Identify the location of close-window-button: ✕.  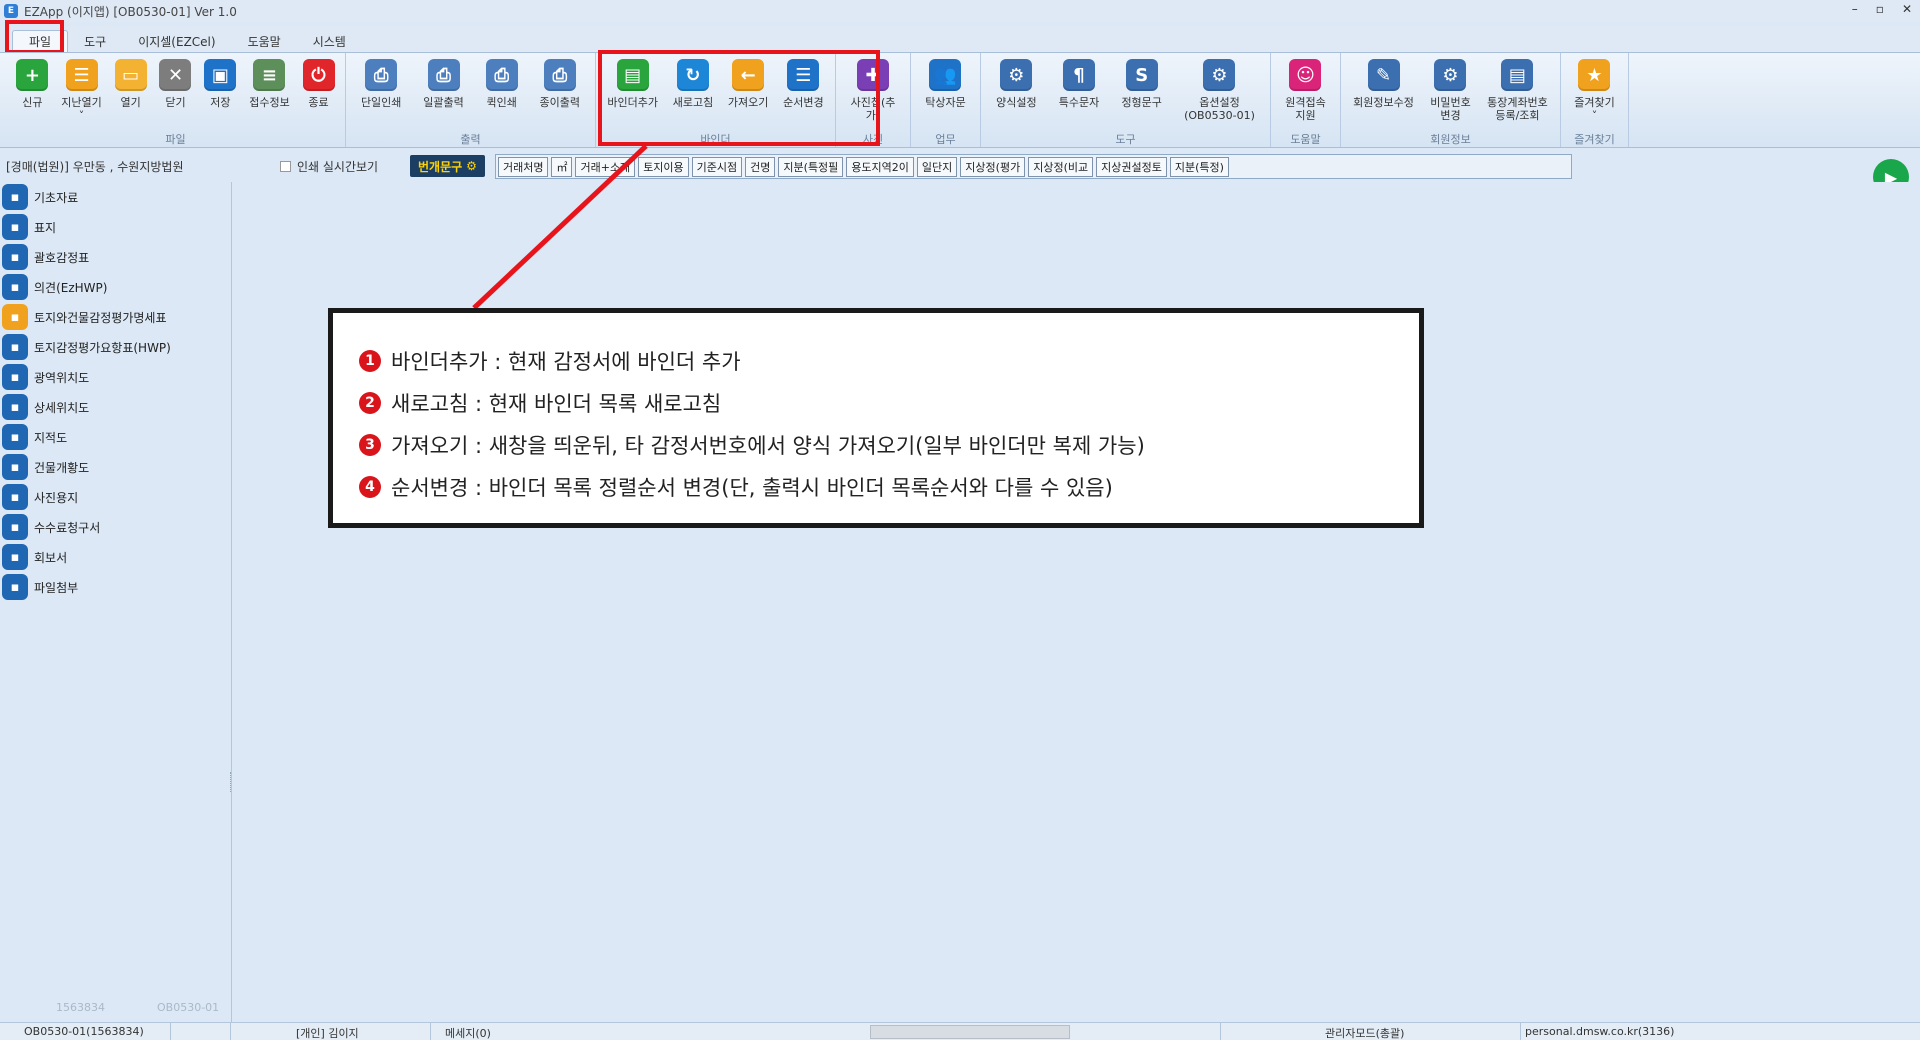
(1907, 9).